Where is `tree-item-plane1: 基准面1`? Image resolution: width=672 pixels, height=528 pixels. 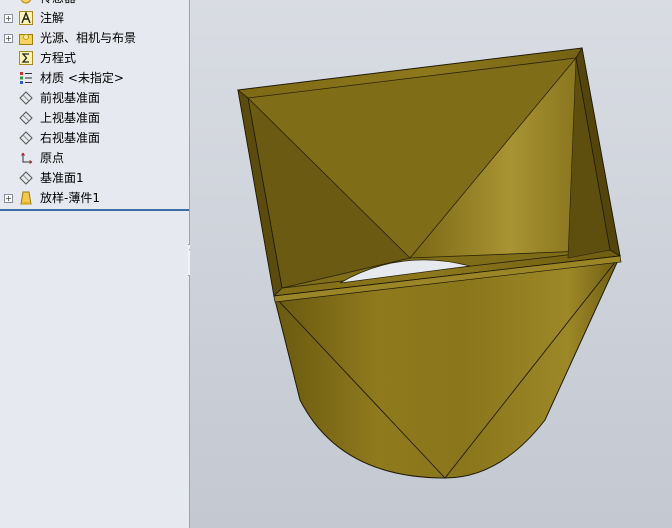
tree-item-plane1: 基准面1 is located at coordinates (94, 178).